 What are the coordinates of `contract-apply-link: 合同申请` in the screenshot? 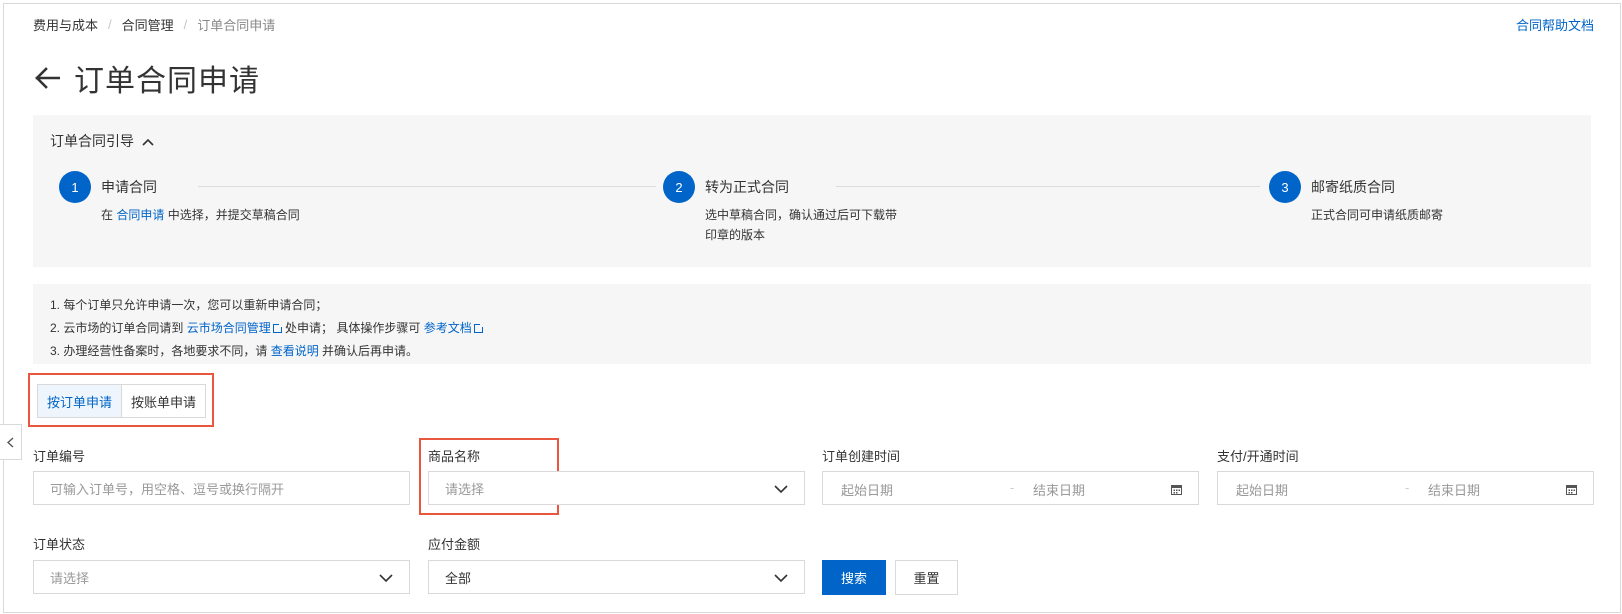 It's located at (140, 215).